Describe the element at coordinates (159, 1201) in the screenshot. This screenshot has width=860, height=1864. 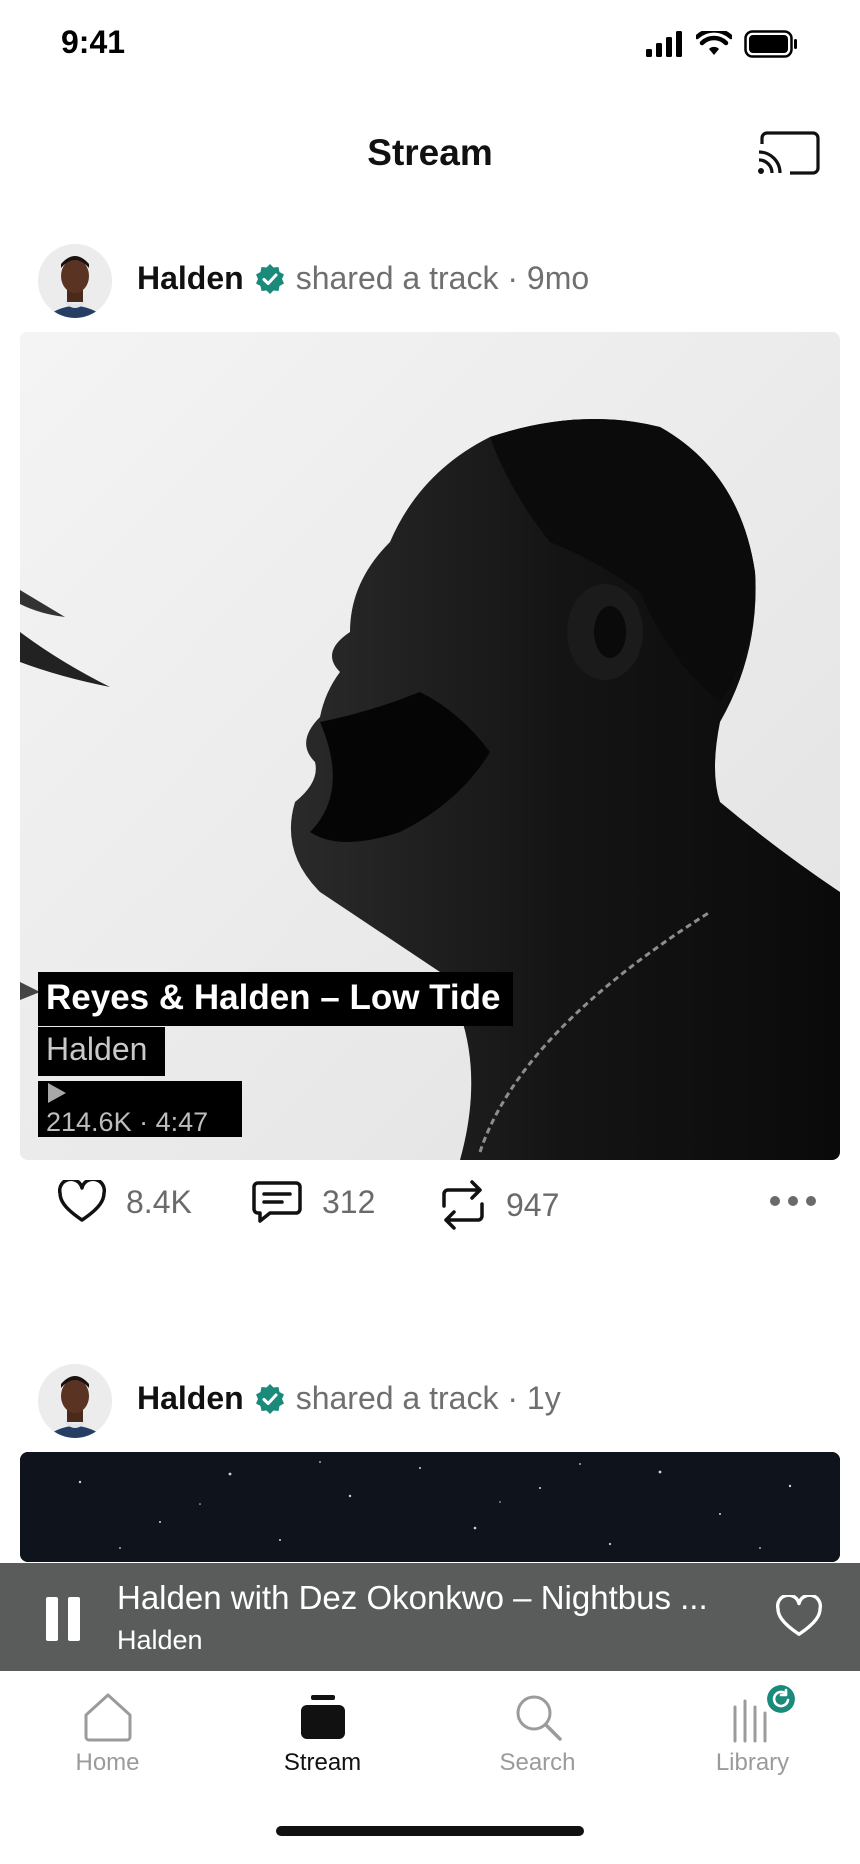
I see `like-count: 8.4K` at that location.